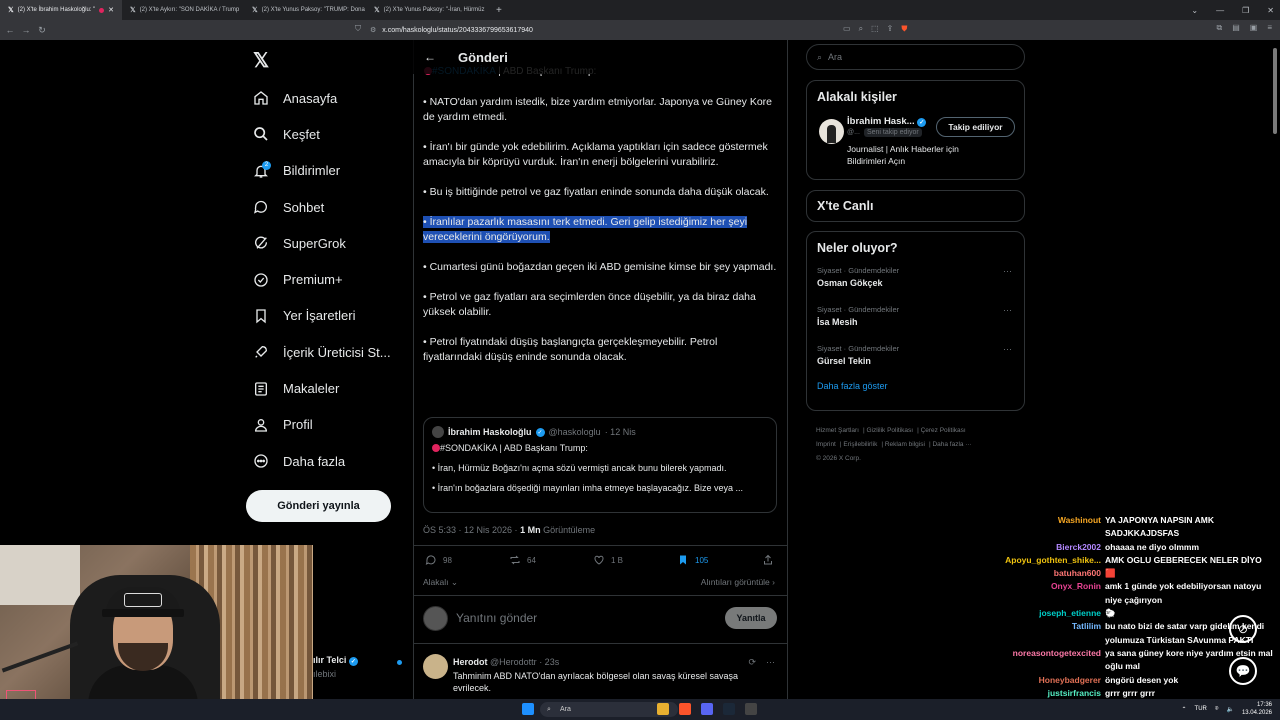  I want to click on minimize-icon: —, so click(1220, 10).